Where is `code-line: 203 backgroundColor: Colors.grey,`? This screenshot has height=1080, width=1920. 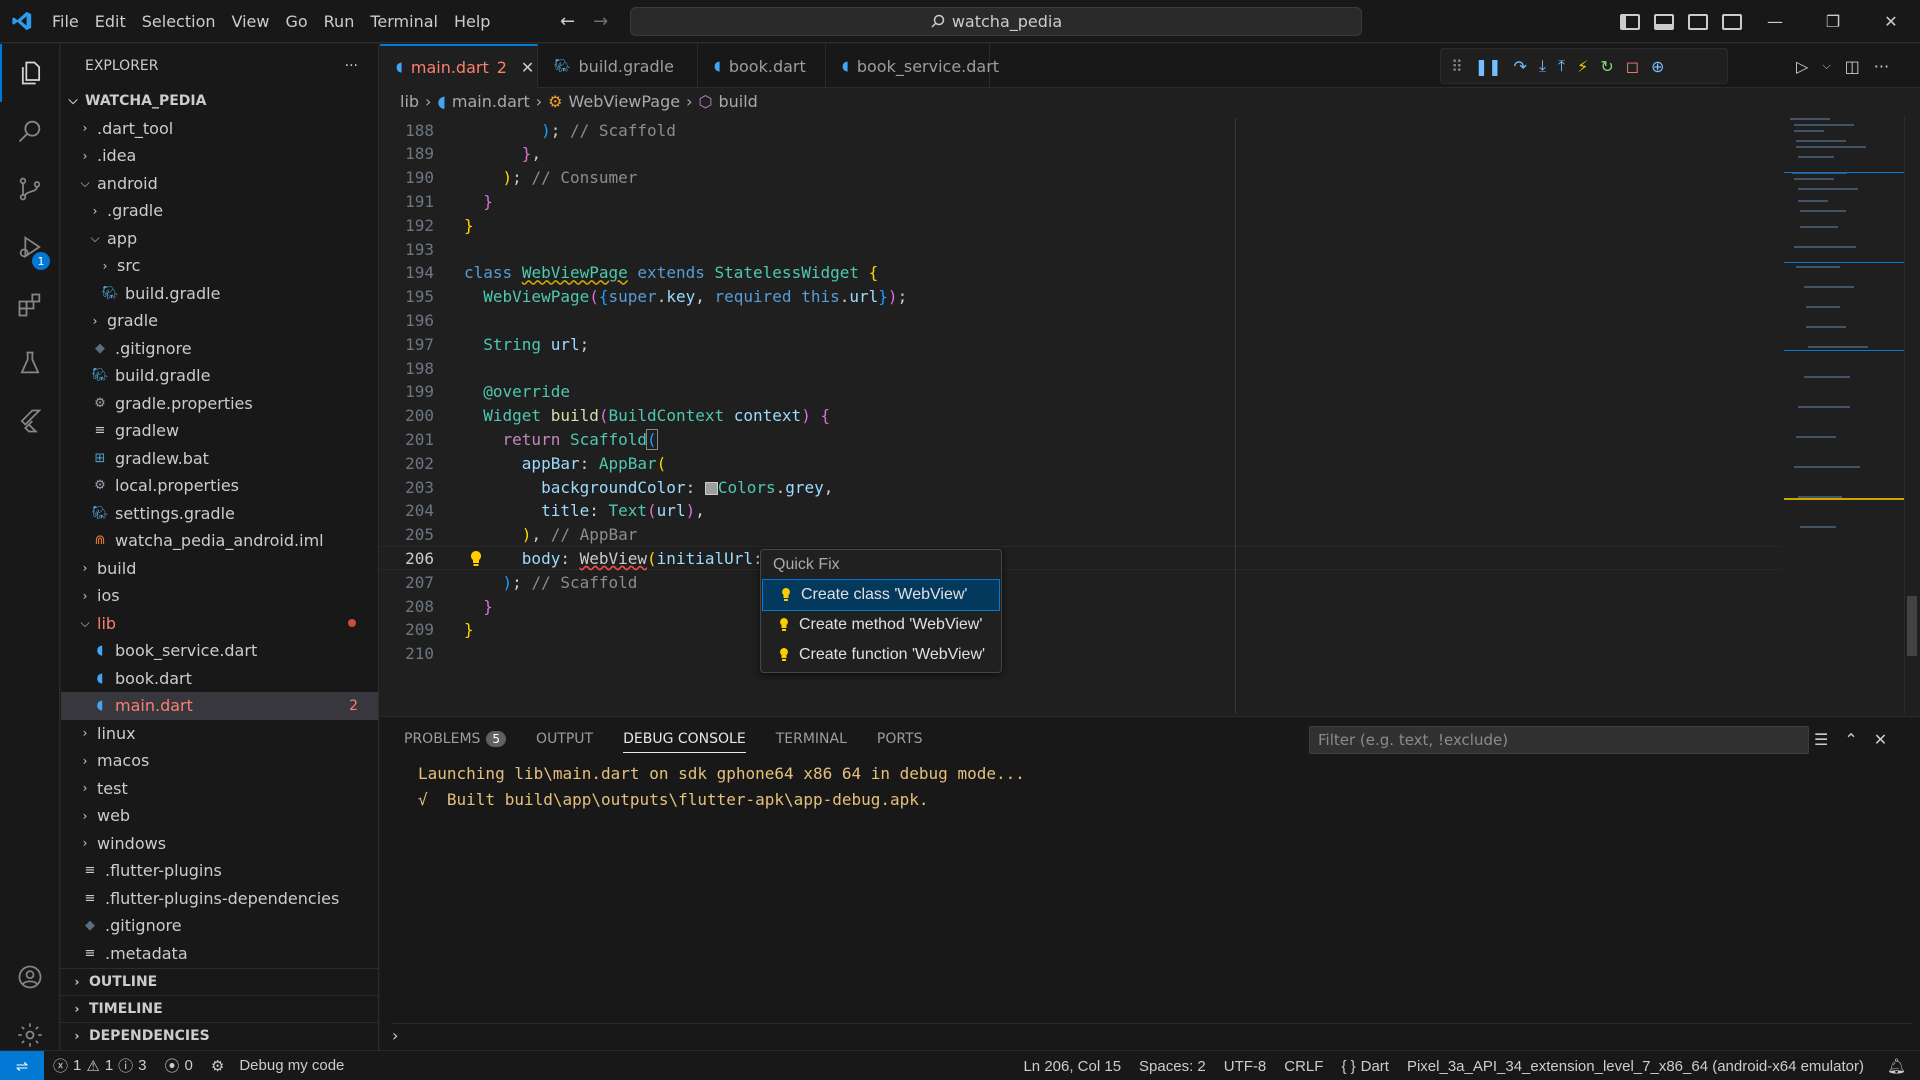 code-line: 203 backgroundColor: Colors.grey, is located at coordinates (1080, 487).